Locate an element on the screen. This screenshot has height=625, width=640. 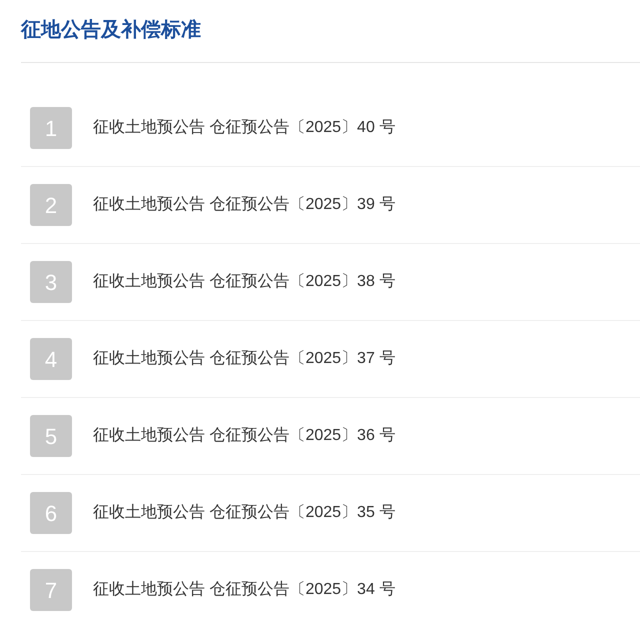
notice-link: 征收土地预公告 仓征预公告〔2025〕34 号 is located at coordinates (244, 590).